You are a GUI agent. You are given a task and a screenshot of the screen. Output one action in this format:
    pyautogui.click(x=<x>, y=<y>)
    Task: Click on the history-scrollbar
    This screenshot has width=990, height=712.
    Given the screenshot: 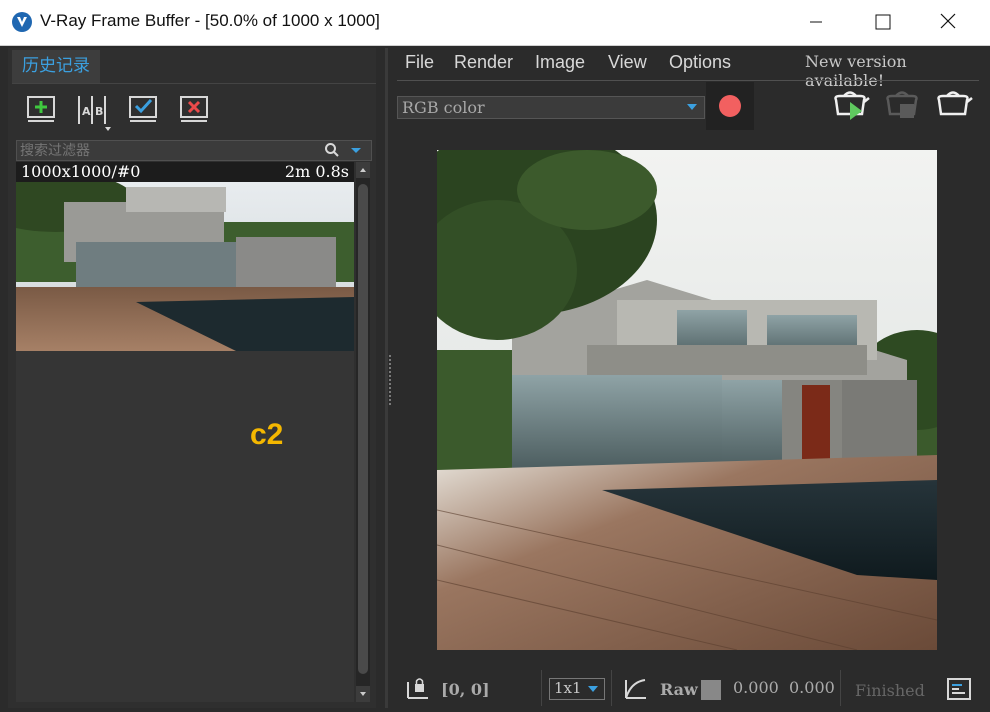 What is the action you would take?
    pyautogui.click(x=363, y=432)
    